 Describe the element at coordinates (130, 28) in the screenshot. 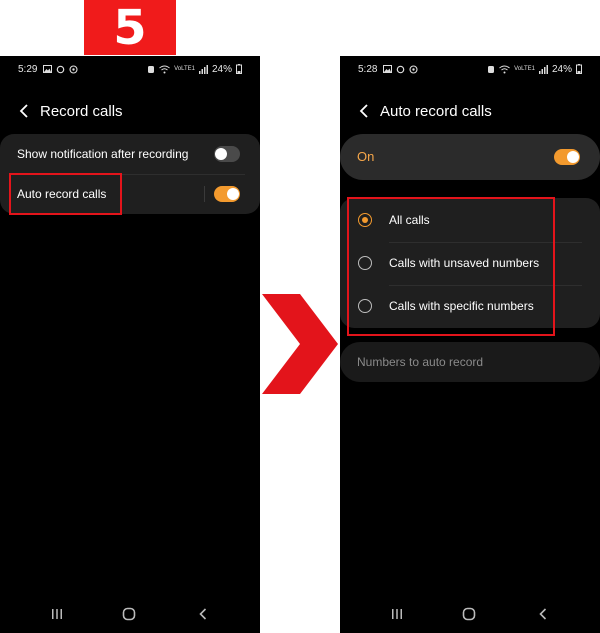

I see `step-number-badge: 5` at that location.